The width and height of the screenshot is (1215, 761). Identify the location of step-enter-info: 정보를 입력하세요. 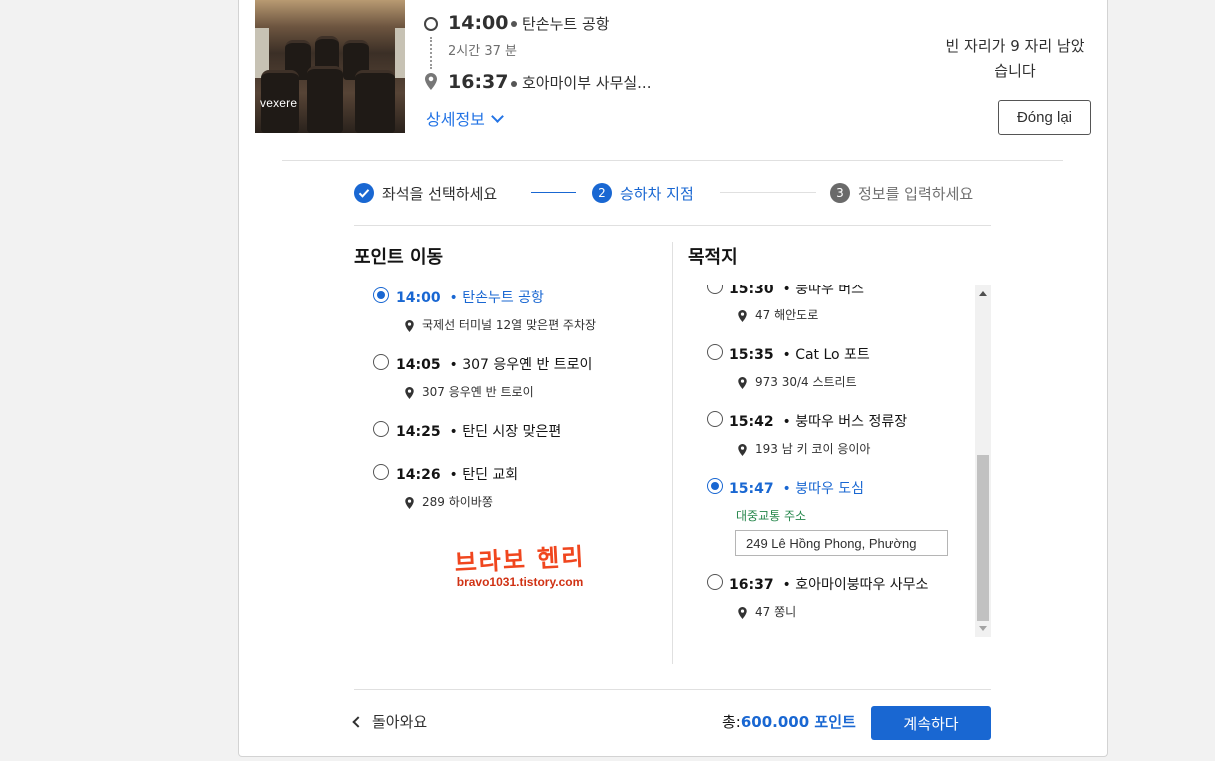
(916, 194).